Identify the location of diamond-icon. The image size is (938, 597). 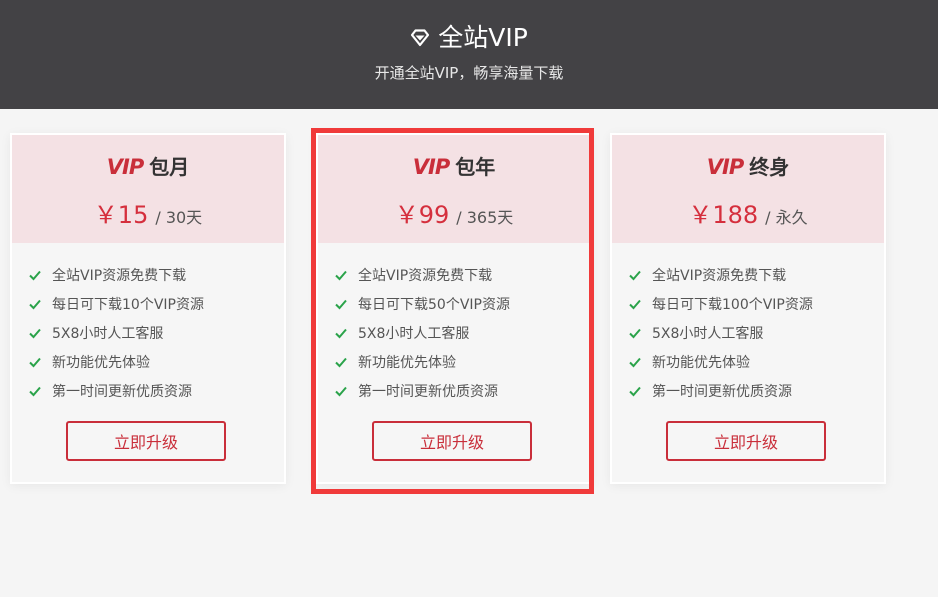
(420, 38).